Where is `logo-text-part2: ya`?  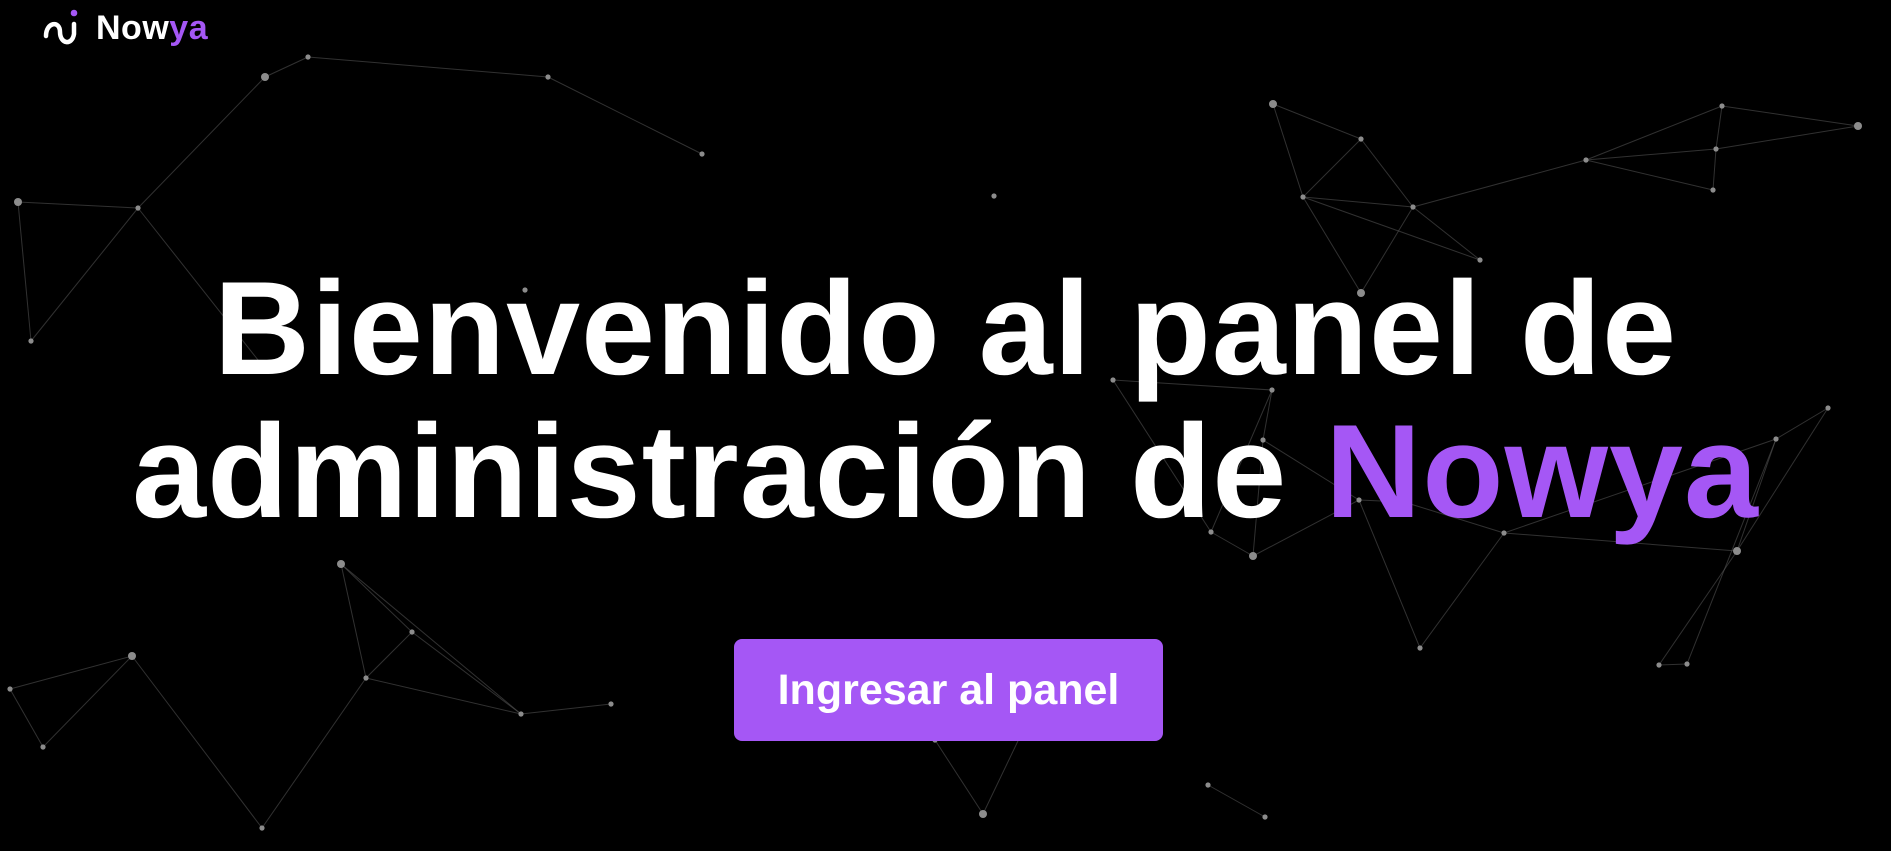
logo-text-part2: ya is located at coordinates (189, 28).